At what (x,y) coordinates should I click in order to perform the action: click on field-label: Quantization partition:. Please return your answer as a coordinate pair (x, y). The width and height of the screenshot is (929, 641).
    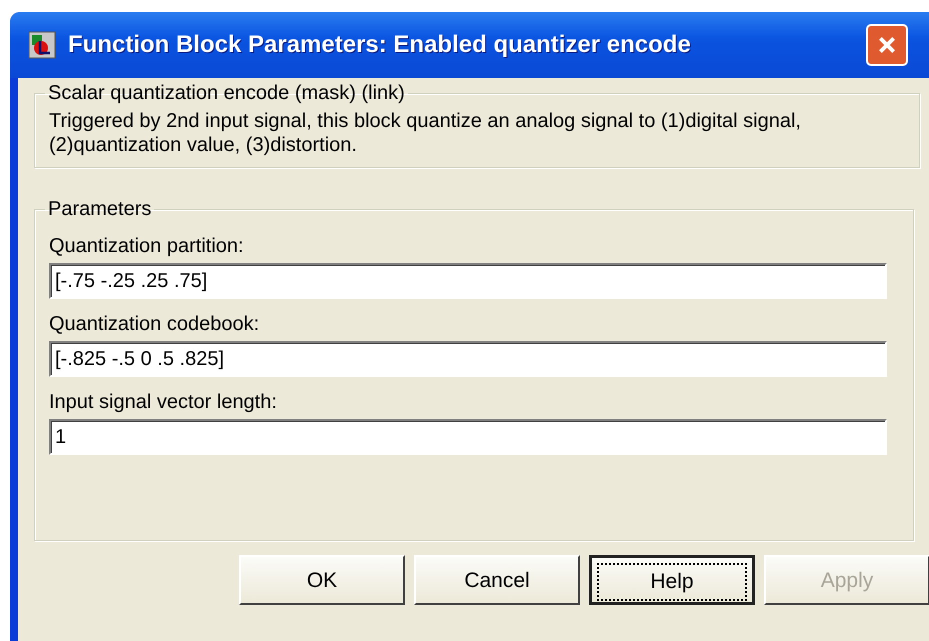
    Looking at the image, I should click on (147, 246).